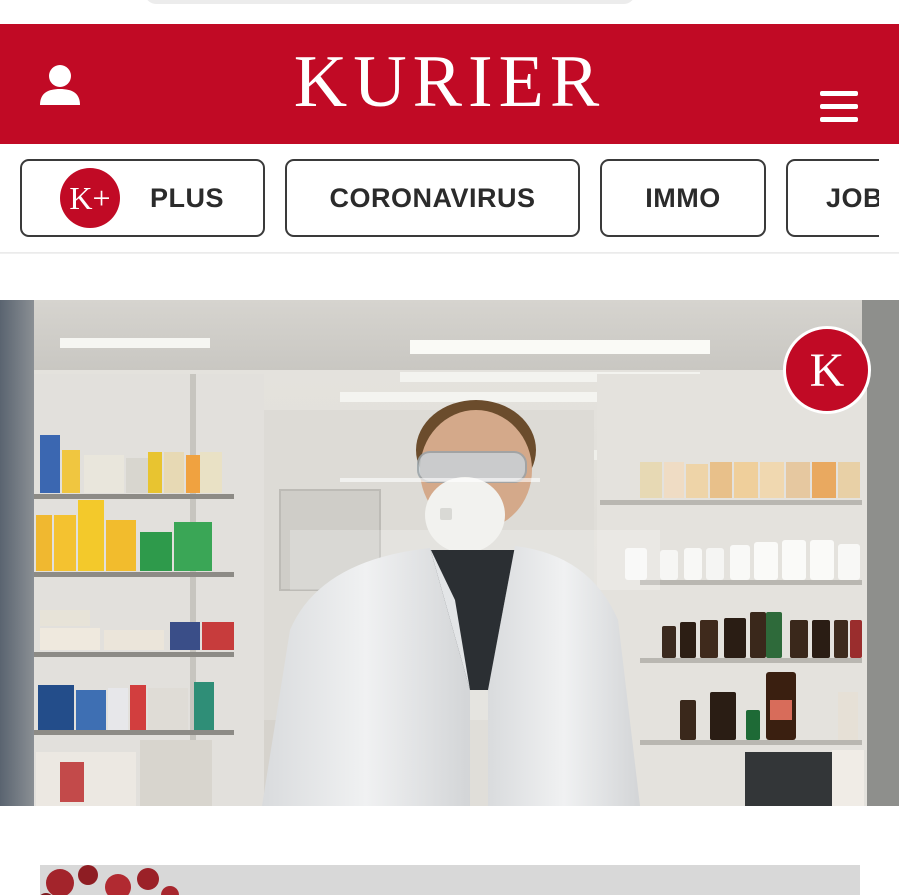 The height and width of the screenshot is (895, 899). What do you see at coordinates (109, 880) in the screenshot?
I see `coronavirus-icon` at bounding box center [109, 880].